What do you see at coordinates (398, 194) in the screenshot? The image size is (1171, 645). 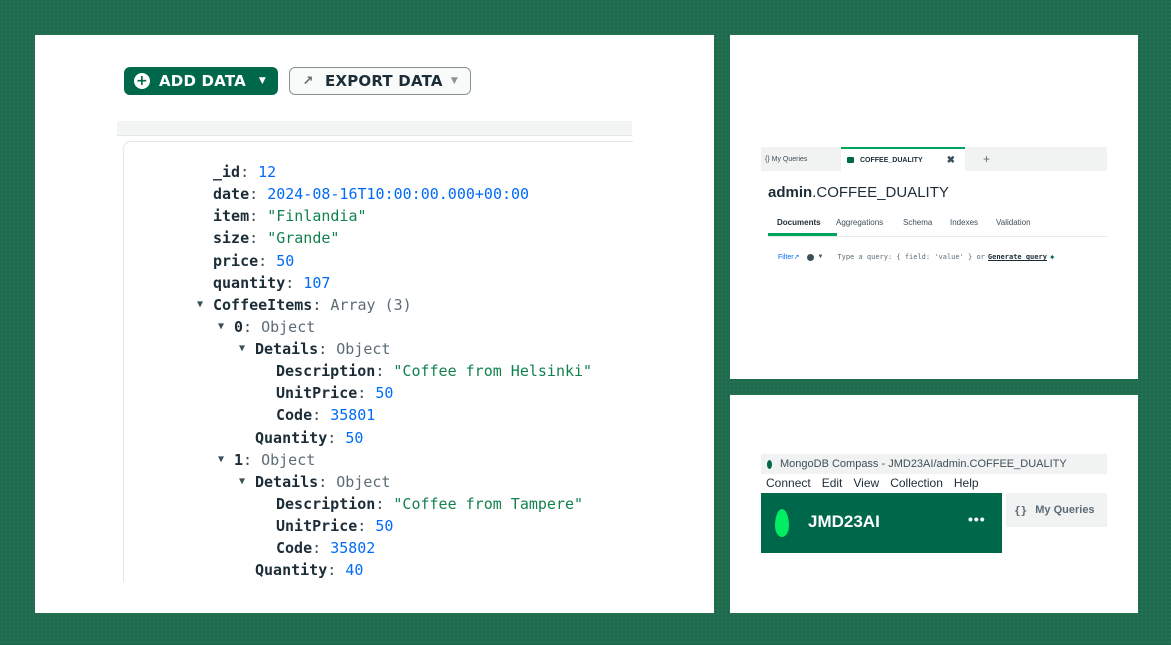 I see `field-value: 2024-08-16T10:00:00.000+00:00` at bounding box center [398, 194].